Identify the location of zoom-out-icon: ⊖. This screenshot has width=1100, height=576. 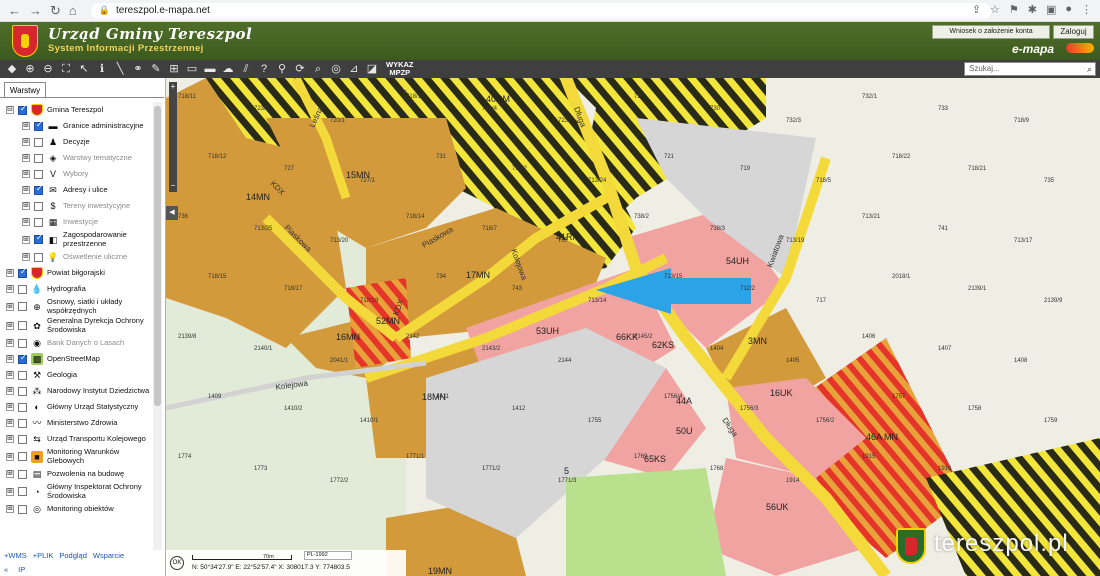
(48, 69).